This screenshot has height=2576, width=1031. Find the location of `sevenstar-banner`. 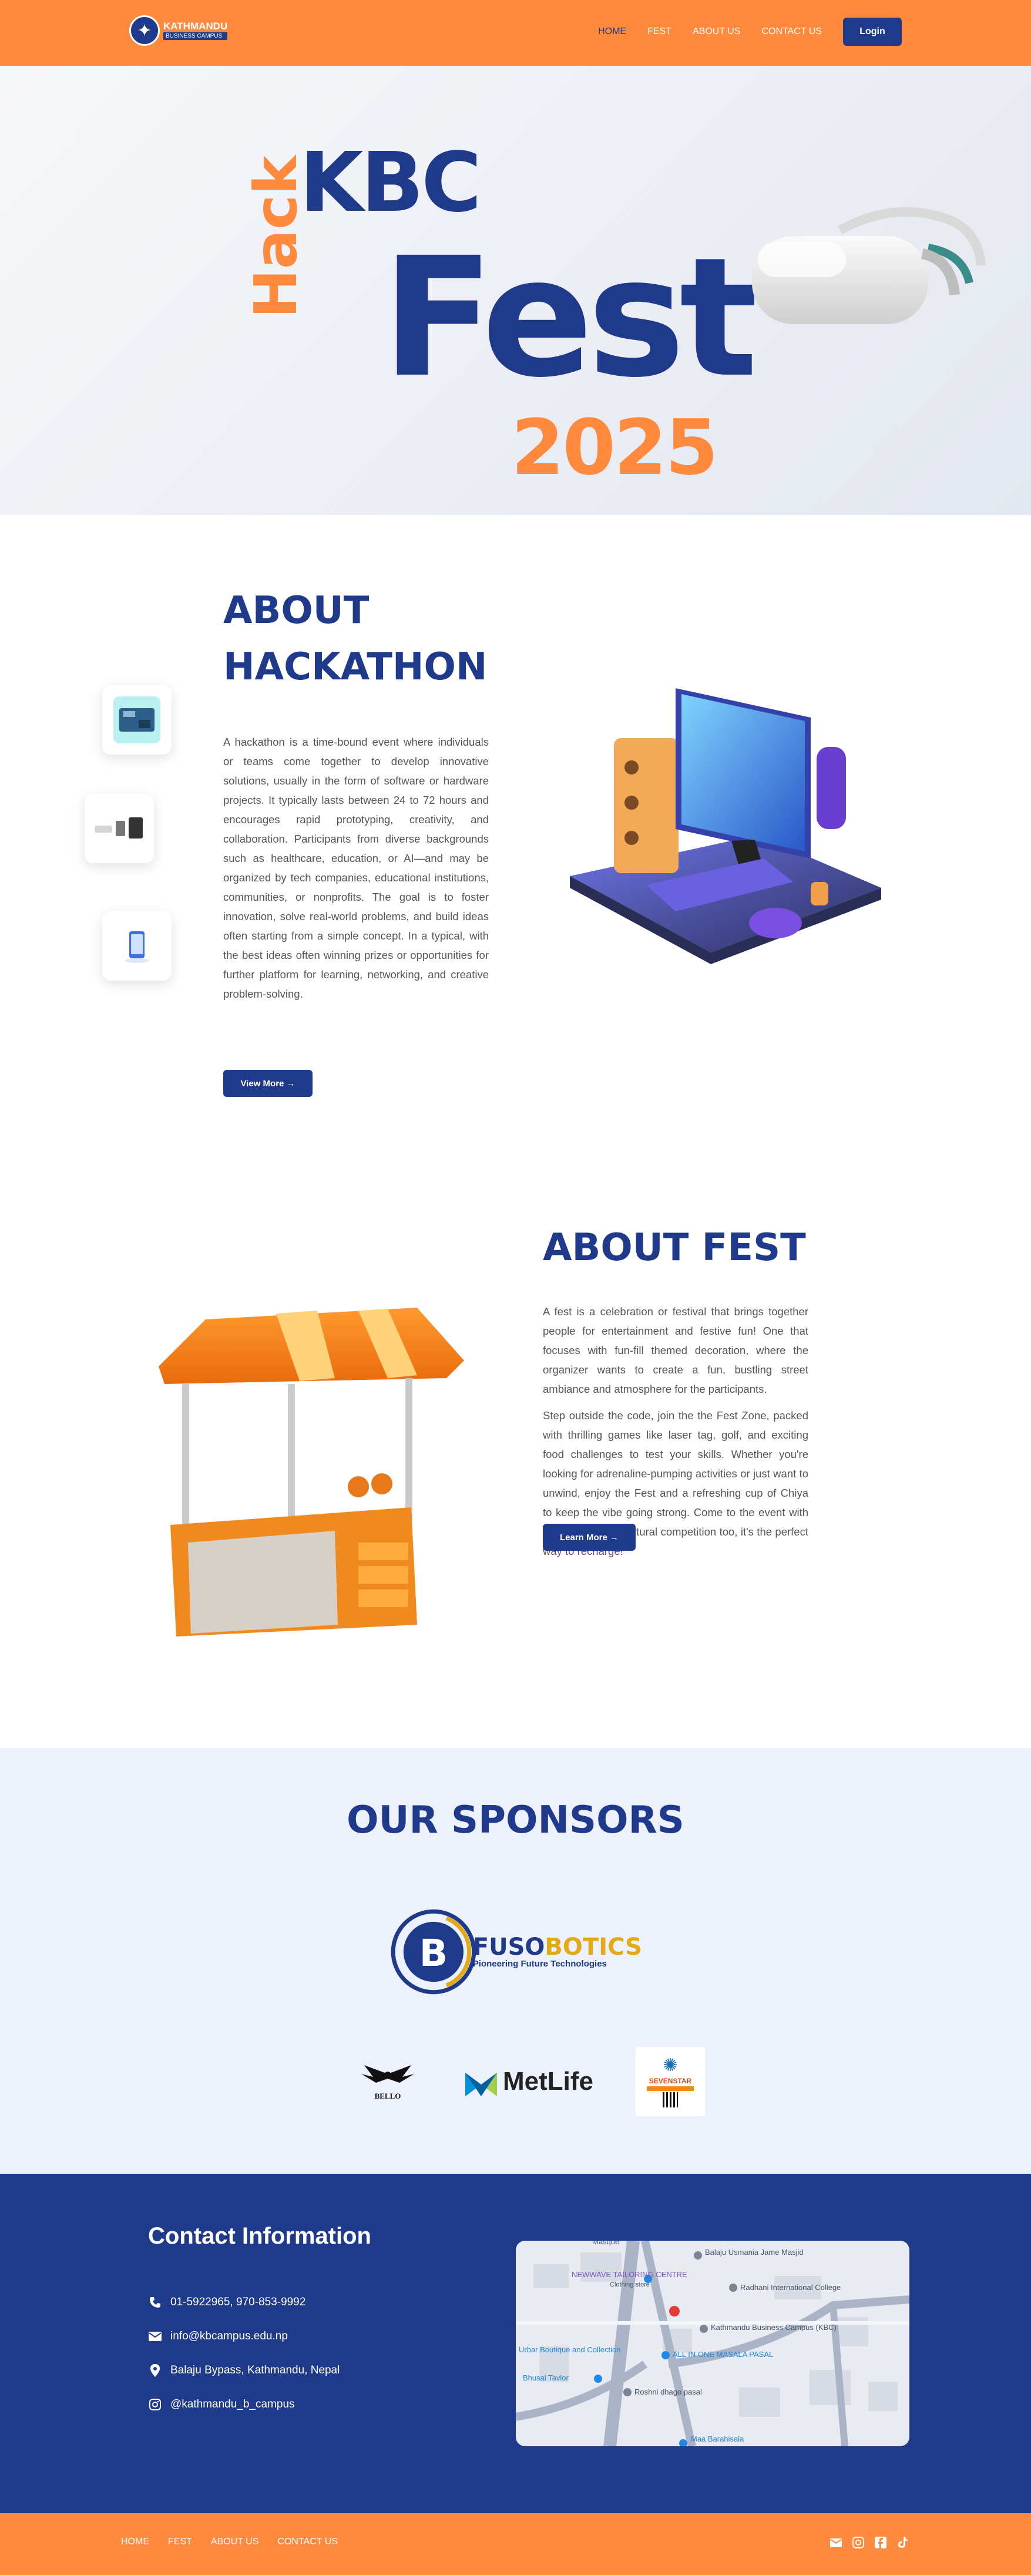

sevenstar-banner is located at coordinates (670, 2088).